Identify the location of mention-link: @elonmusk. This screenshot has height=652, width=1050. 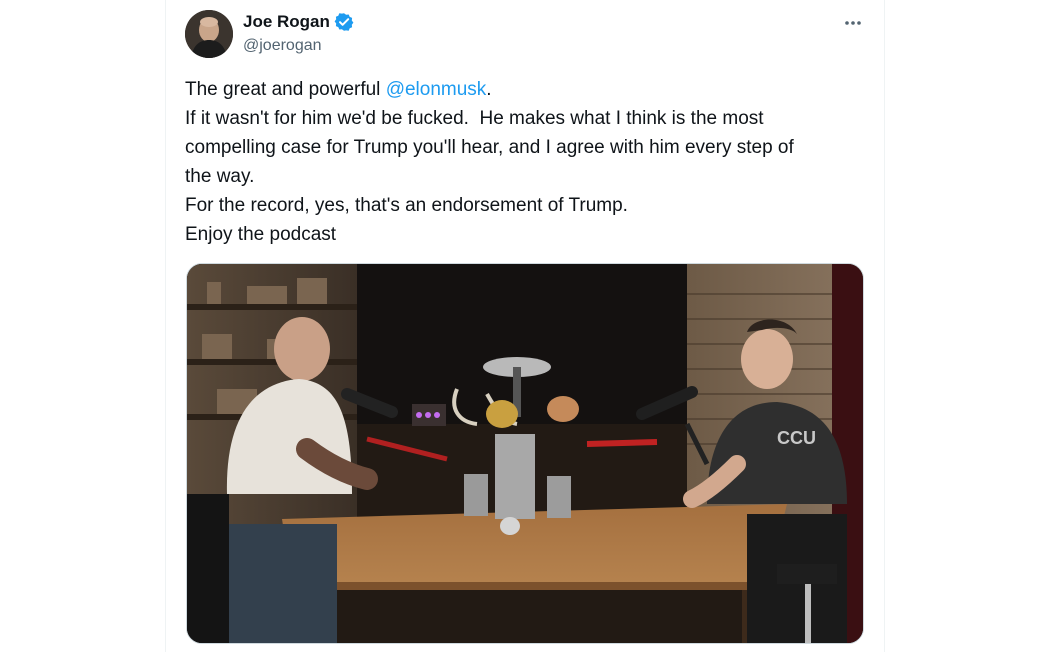
(436, 89).